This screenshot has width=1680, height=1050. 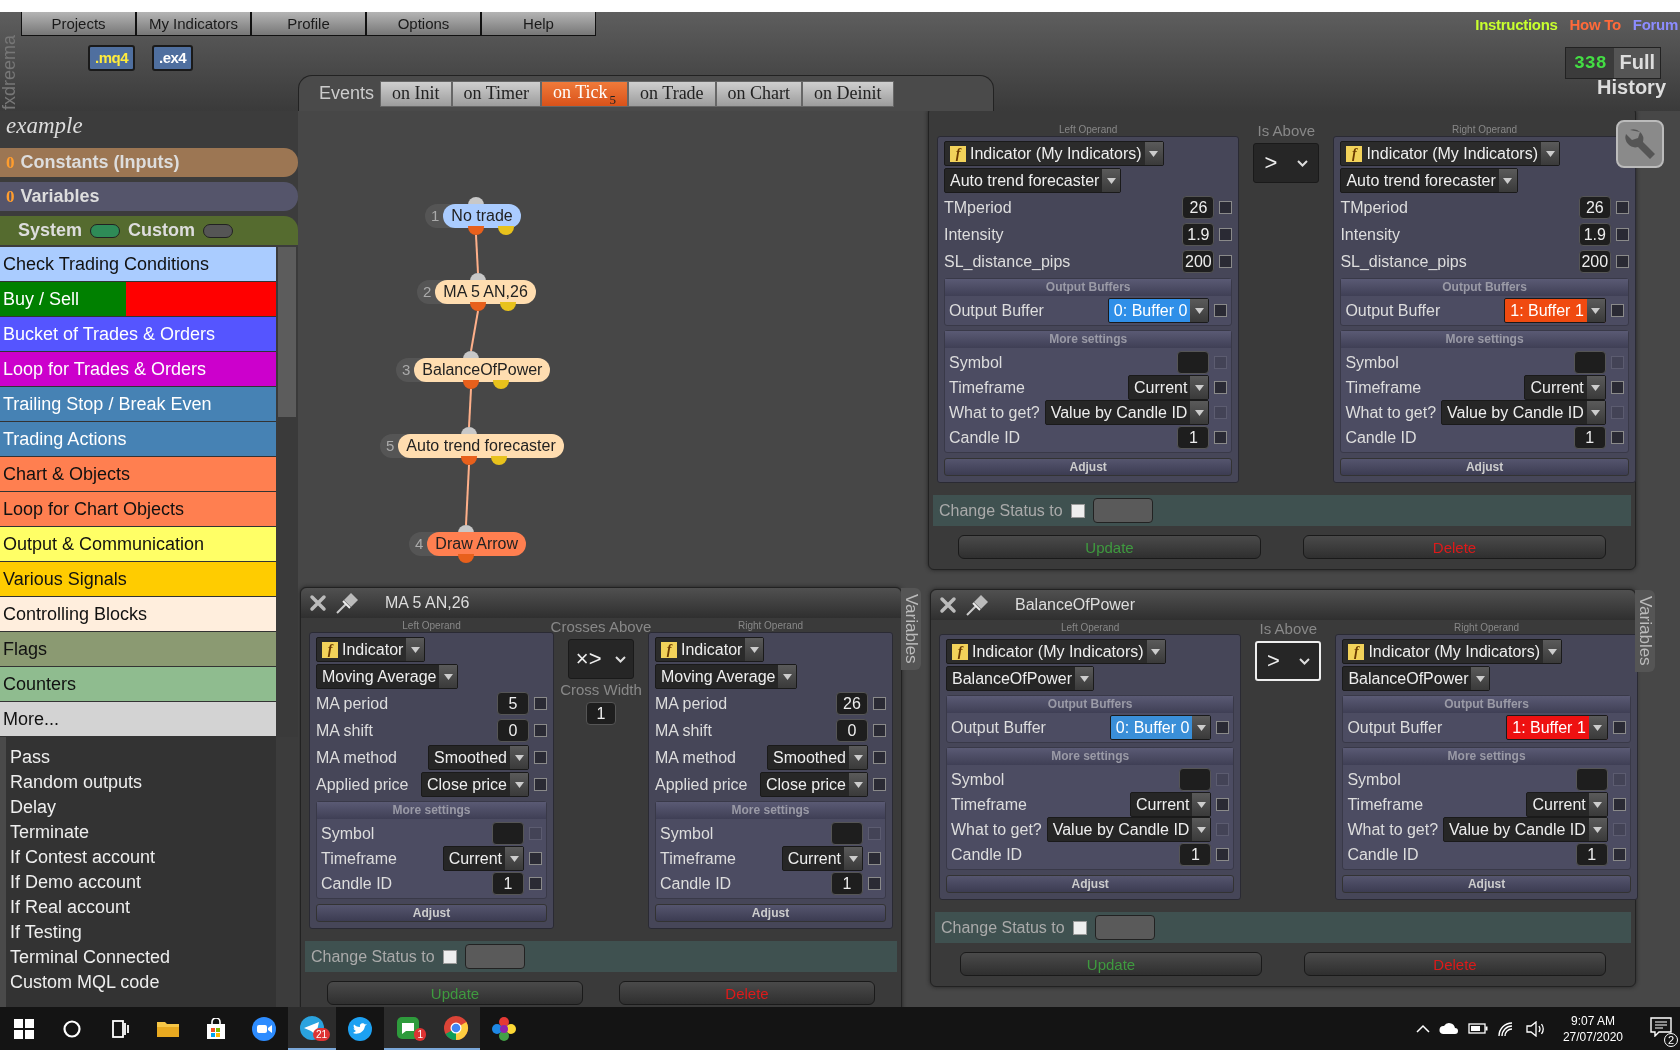 What do you see at coordinates (408, 1028) in the screenshot?
I see `taskbar-button: 1` at bounding box center [408, 1028].